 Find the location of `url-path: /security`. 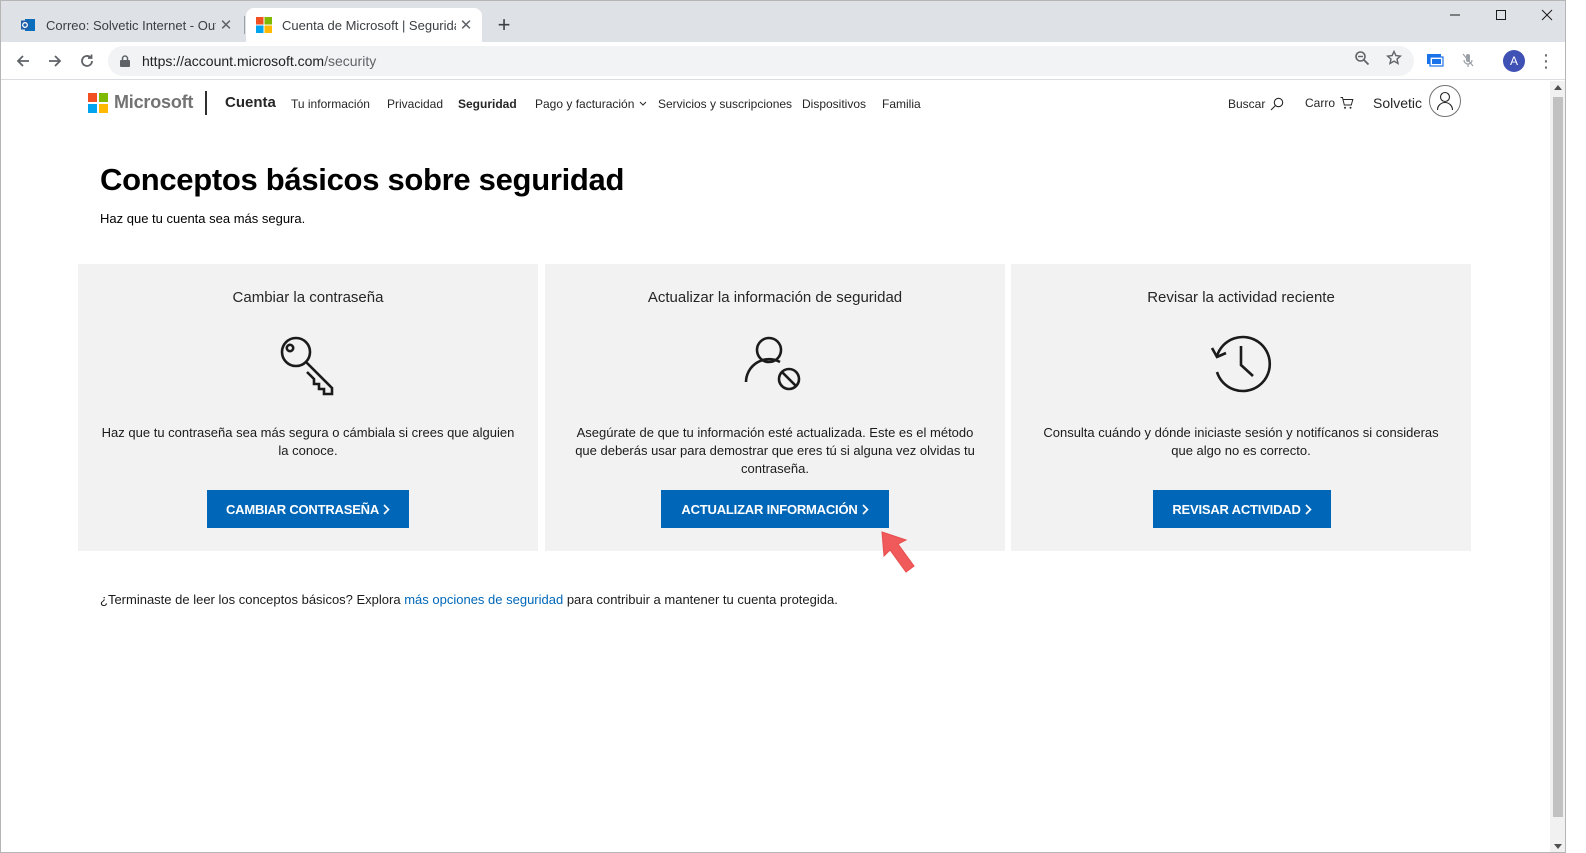

url-path: /security is located at coordinates (350, 61).